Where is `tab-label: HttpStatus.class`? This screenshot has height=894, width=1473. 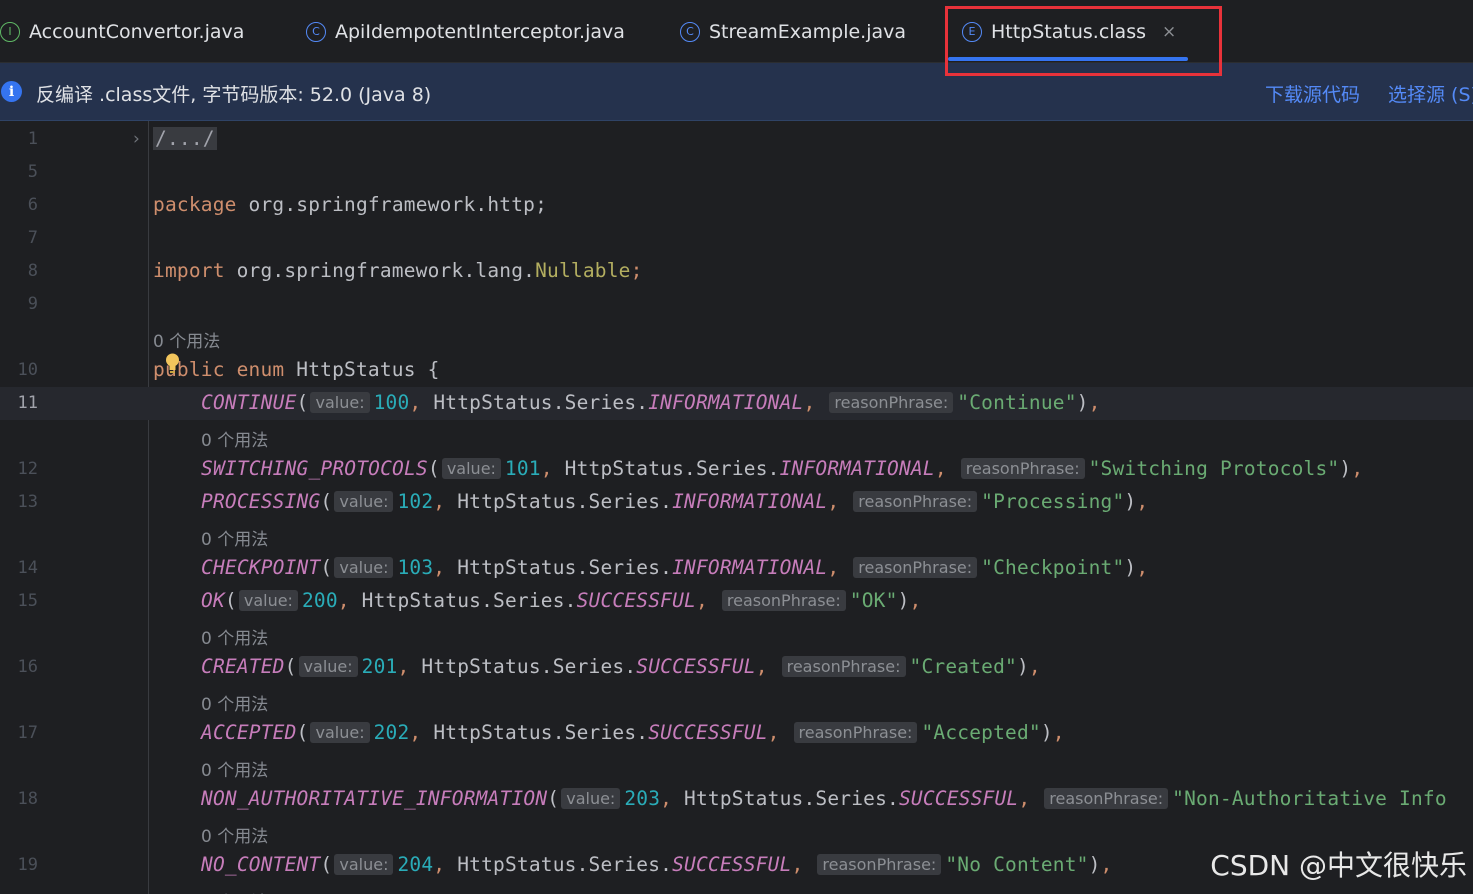 tab-label: HttpStatus.class is located at coordinates (1068, 31).